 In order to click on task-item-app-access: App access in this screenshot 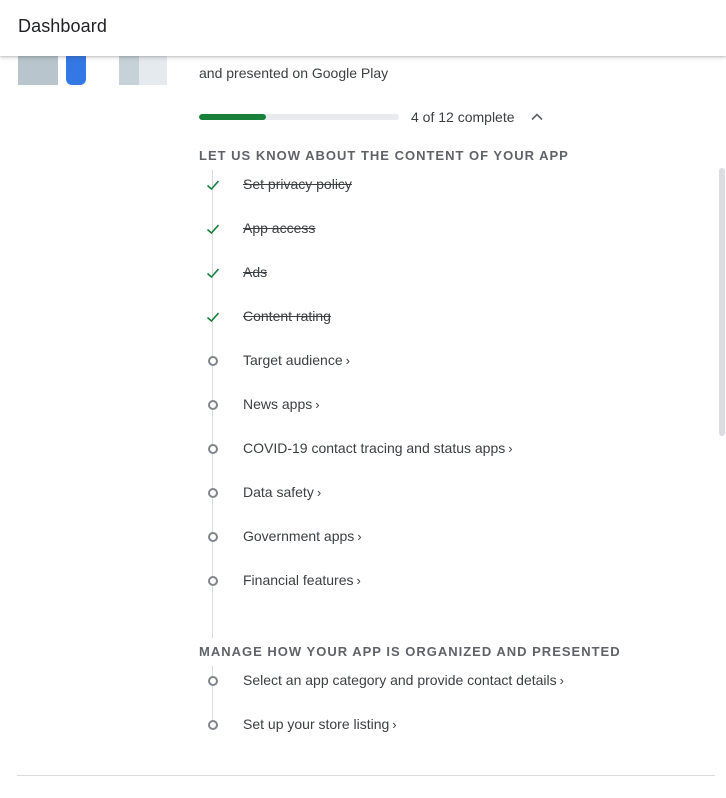, I will do `click(350, 229)`.